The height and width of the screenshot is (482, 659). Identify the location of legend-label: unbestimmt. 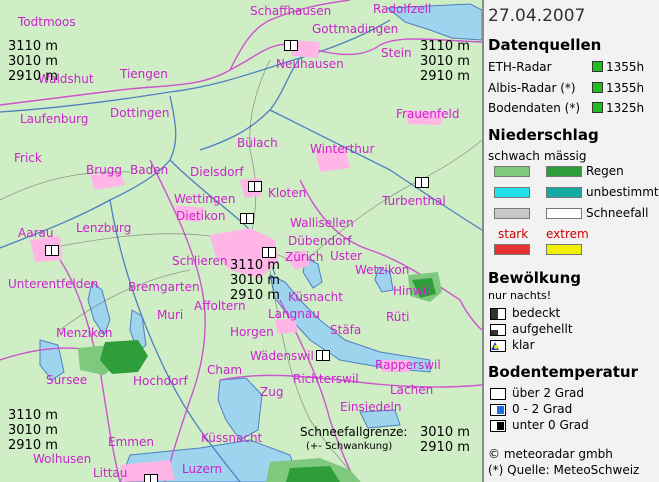
(622, 192).